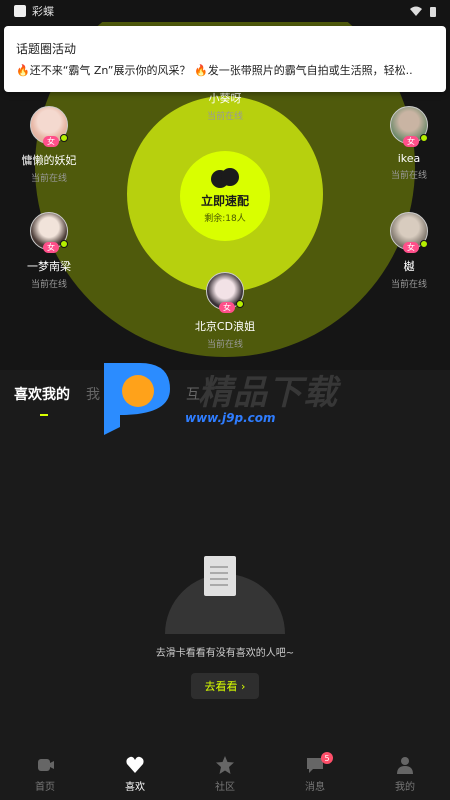 The height and width of the screenshot is (800, 450). What do you see at coordinates (46, 765) in the screenshot?
I see `video-icon` at bounding box center [46, 765].